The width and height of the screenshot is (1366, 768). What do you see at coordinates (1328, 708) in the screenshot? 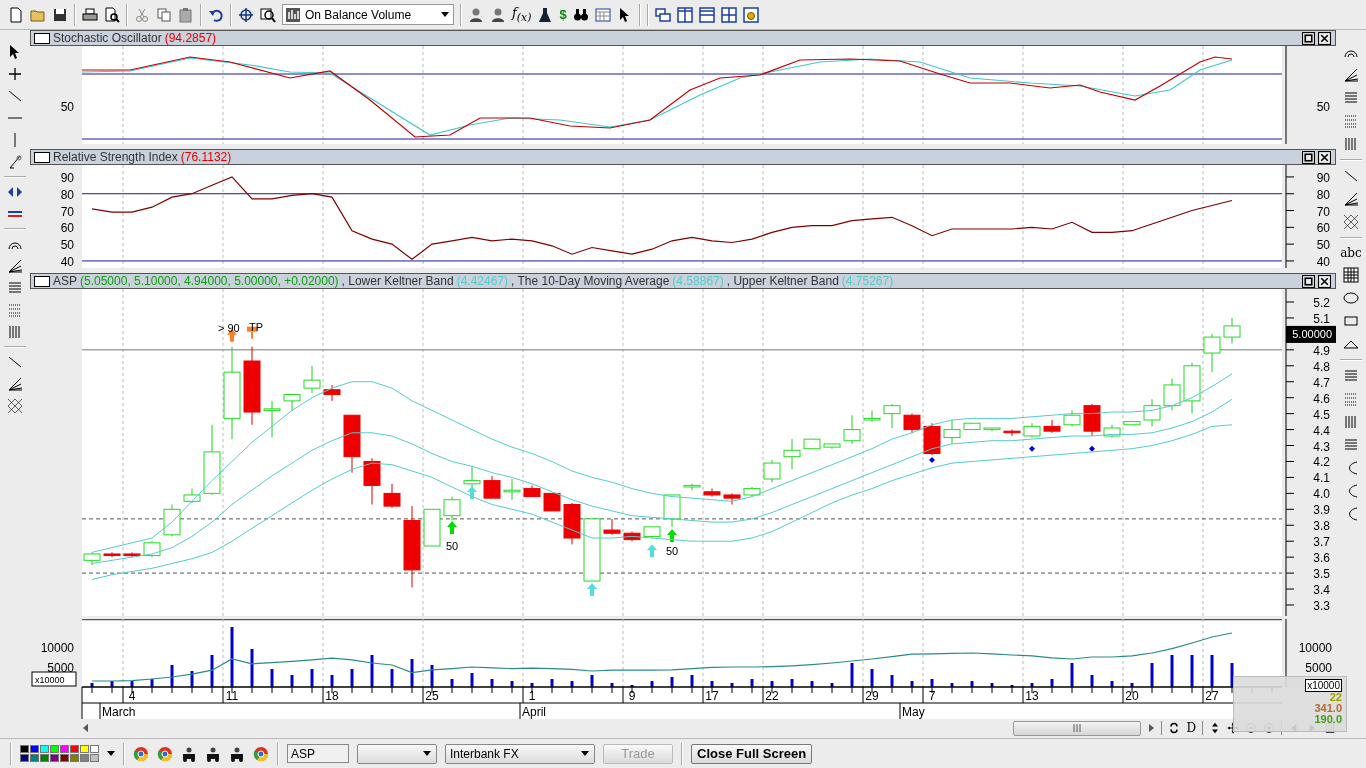
I see `overview-value: 341.0` at bounding box center [1328, 708].